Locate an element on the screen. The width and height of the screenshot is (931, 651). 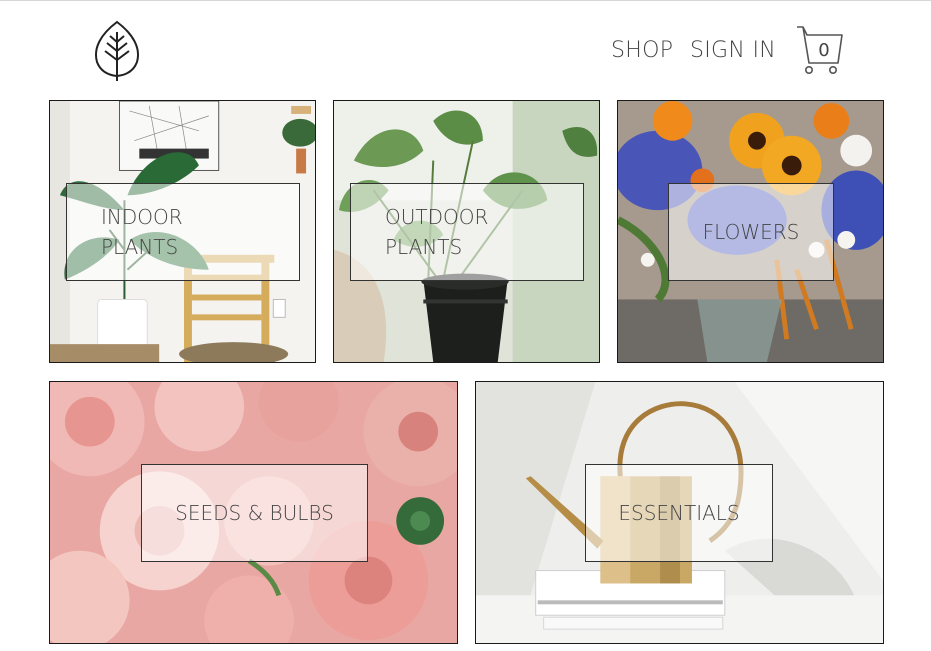
category-label: ESSENTIALS is located at coordinates (679, 513).